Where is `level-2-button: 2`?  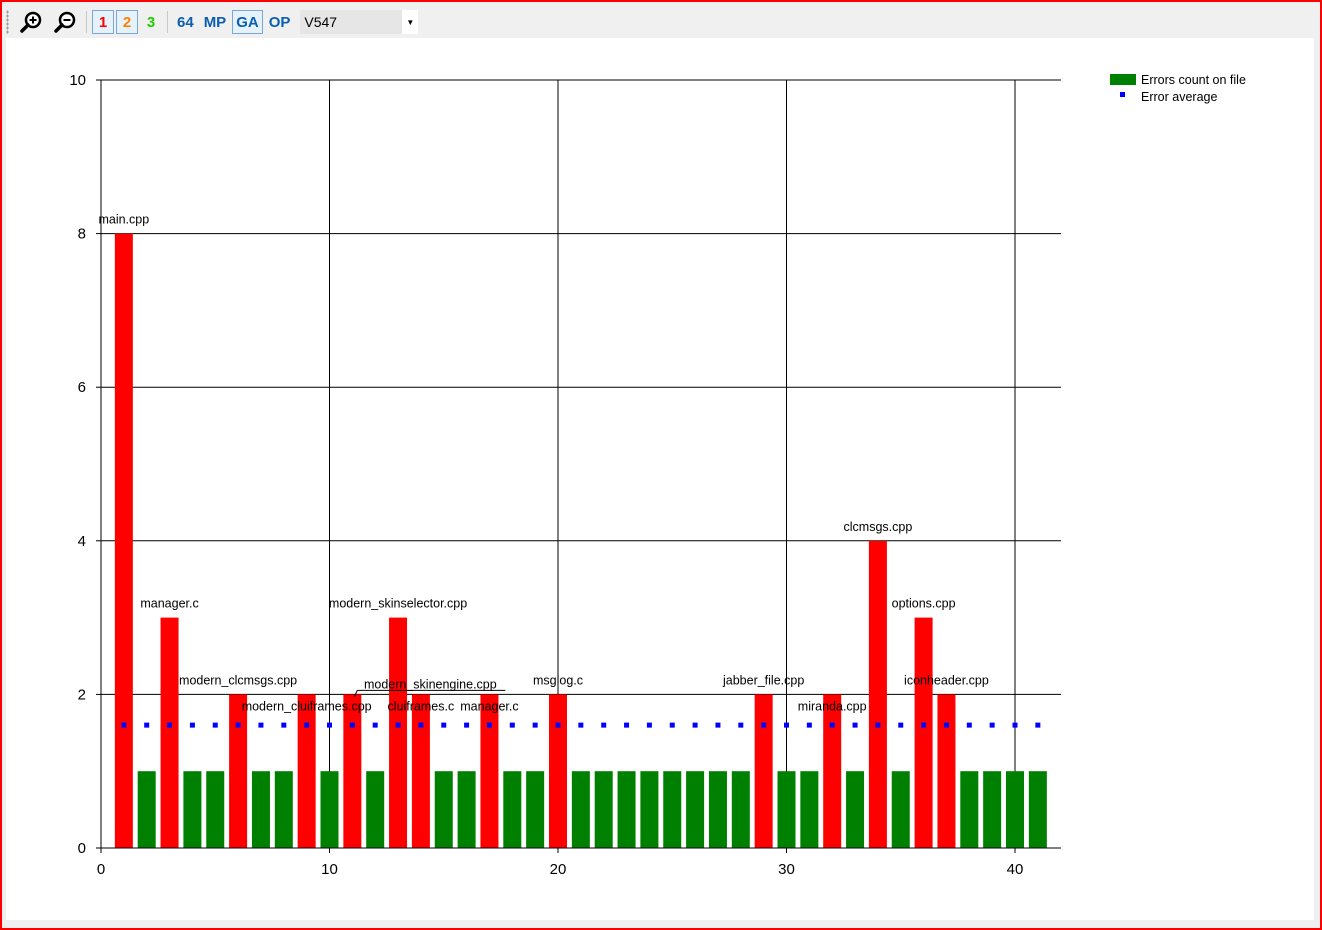 level-2-button: 2 is located at coordinates (127, 22).